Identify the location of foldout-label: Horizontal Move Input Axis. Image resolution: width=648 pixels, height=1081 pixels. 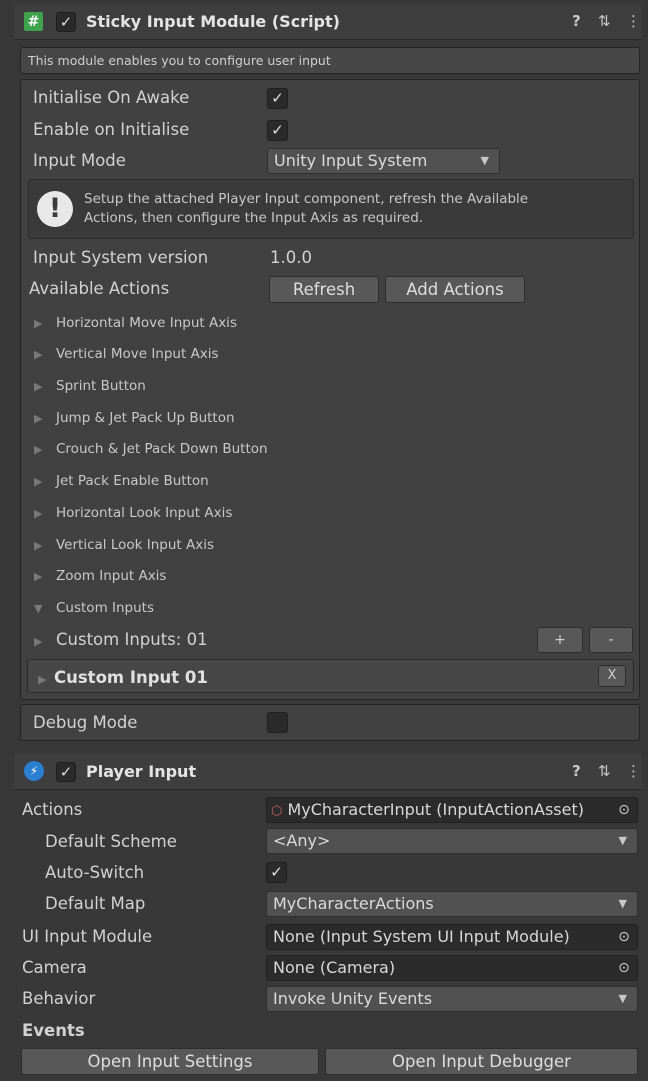
(146, 323).